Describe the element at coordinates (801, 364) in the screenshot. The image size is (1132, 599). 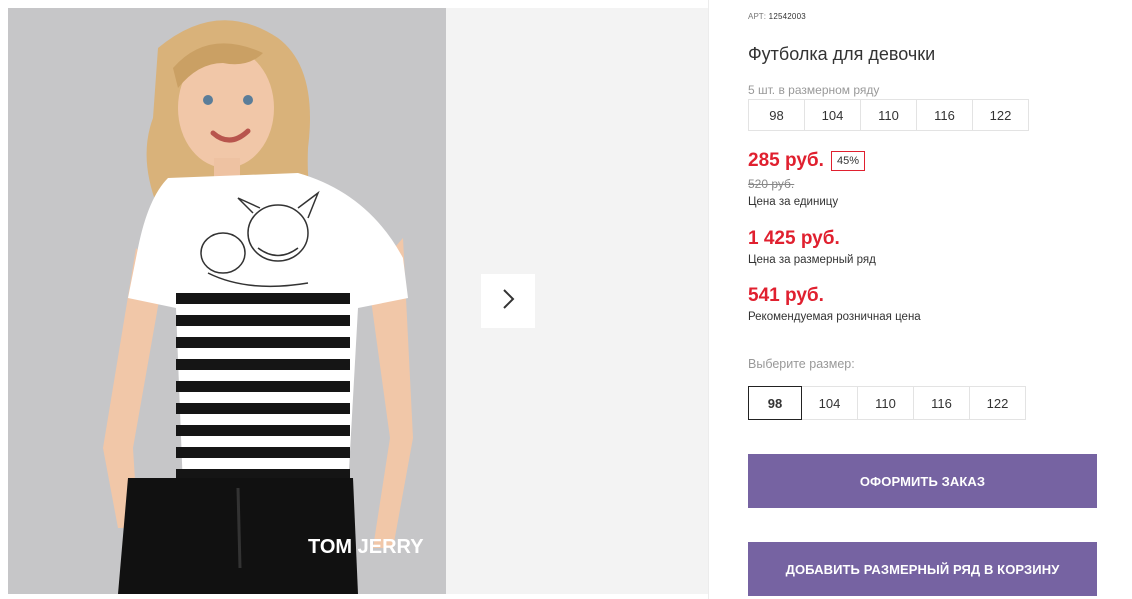
I see `choose-size-label: Выберите размер:` at that location.